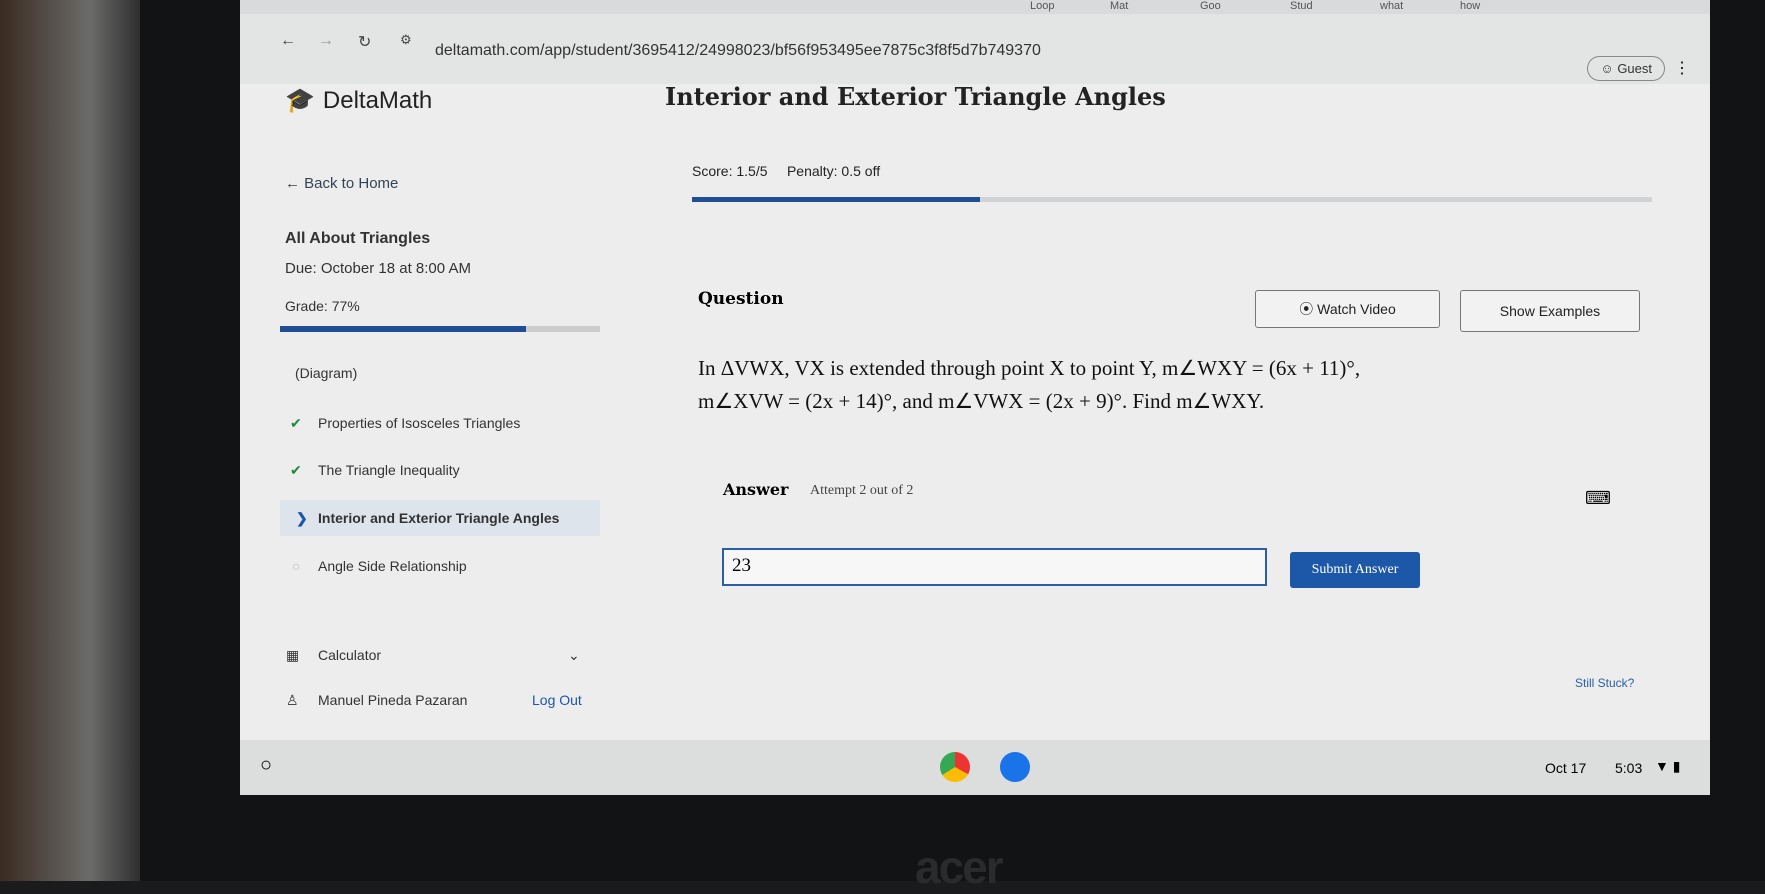 This screenshot has width=1765, height=894. I want to click on deltamath-logo: 🎓 DeltaMath, so click(358, 100).